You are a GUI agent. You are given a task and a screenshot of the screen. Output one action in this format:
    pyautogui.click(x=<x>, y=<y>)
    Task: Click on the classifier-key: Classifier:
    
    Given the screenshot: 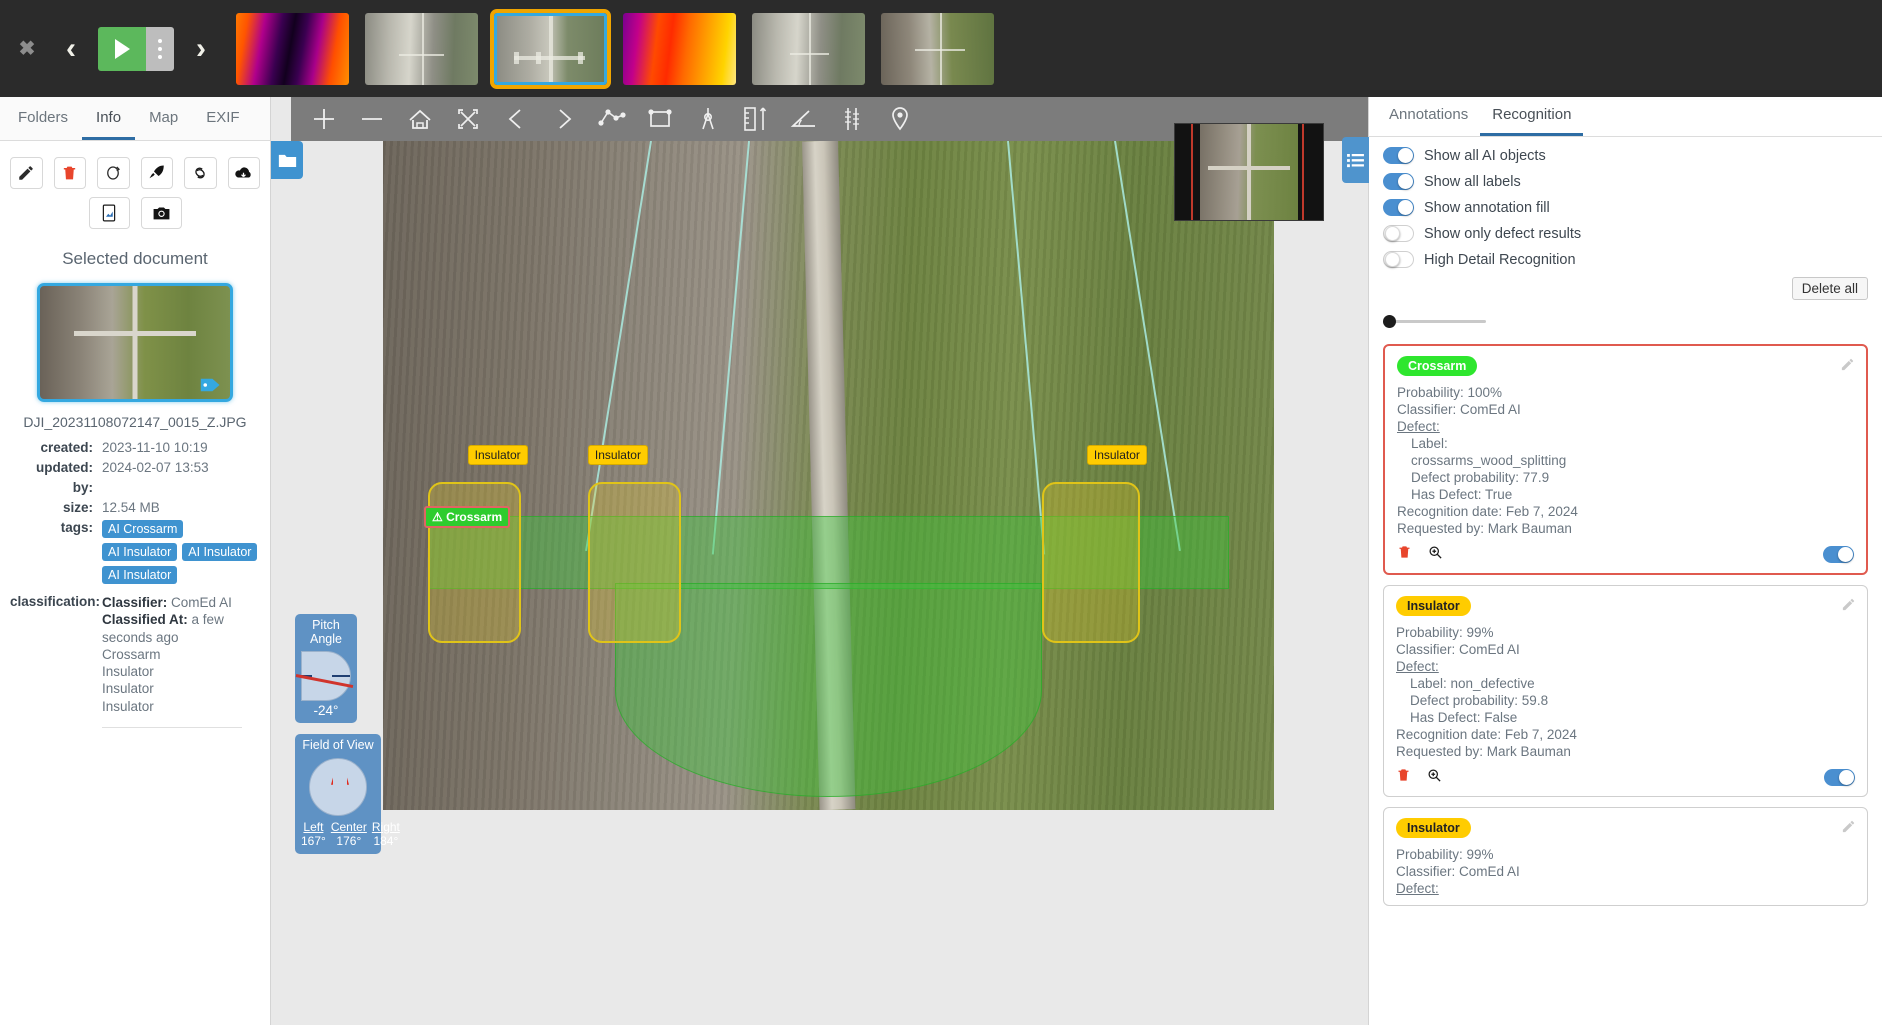 What is the action you would take?
    pyautogui.click(x=135, y=602)
    